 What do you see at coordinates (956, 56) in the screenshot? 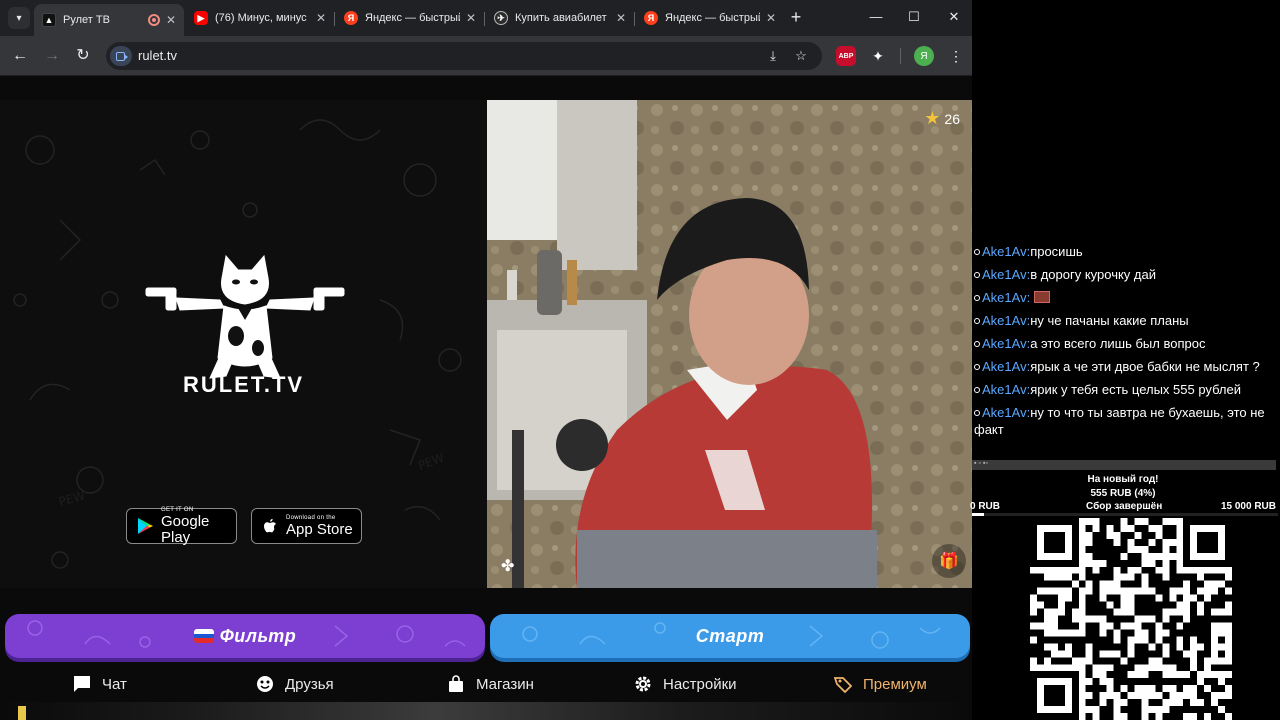
I see `browser-menu-icon: ⋮` at bounding box center [956, 56].